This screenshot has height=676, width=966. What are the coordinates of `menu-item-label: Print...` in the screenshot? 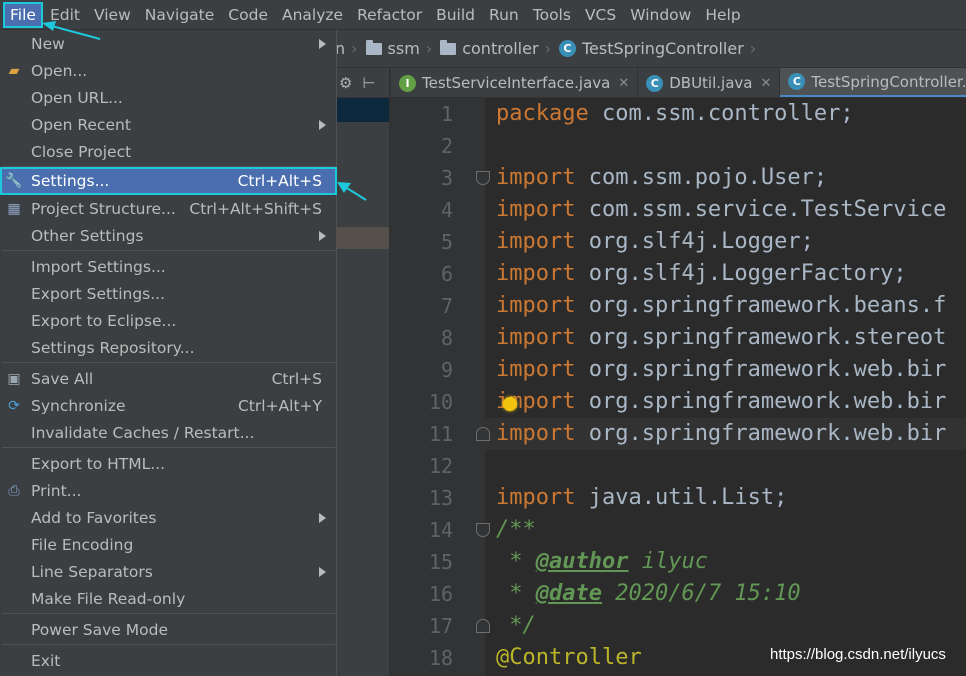 It's located at (56, 490).